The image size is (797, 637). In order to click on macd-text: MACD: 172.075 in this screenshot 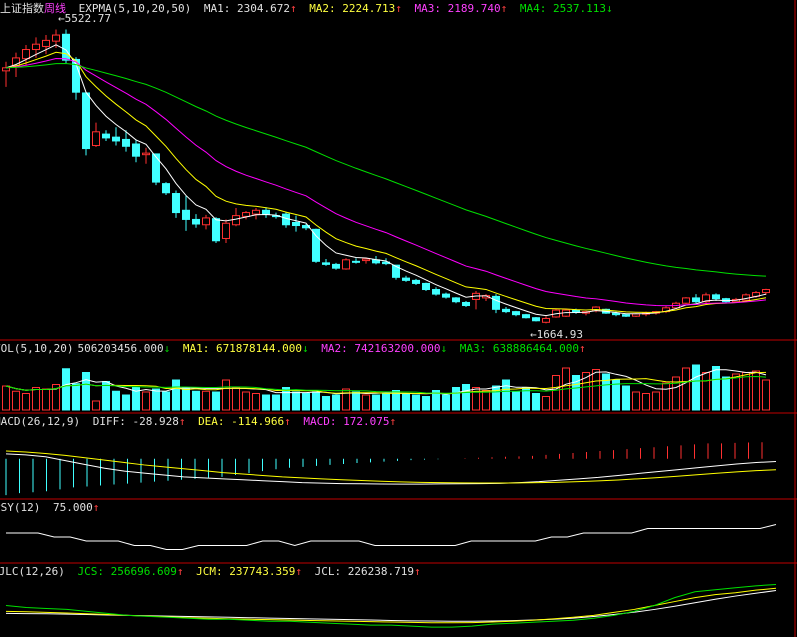, I will do `click(346, 421)`.